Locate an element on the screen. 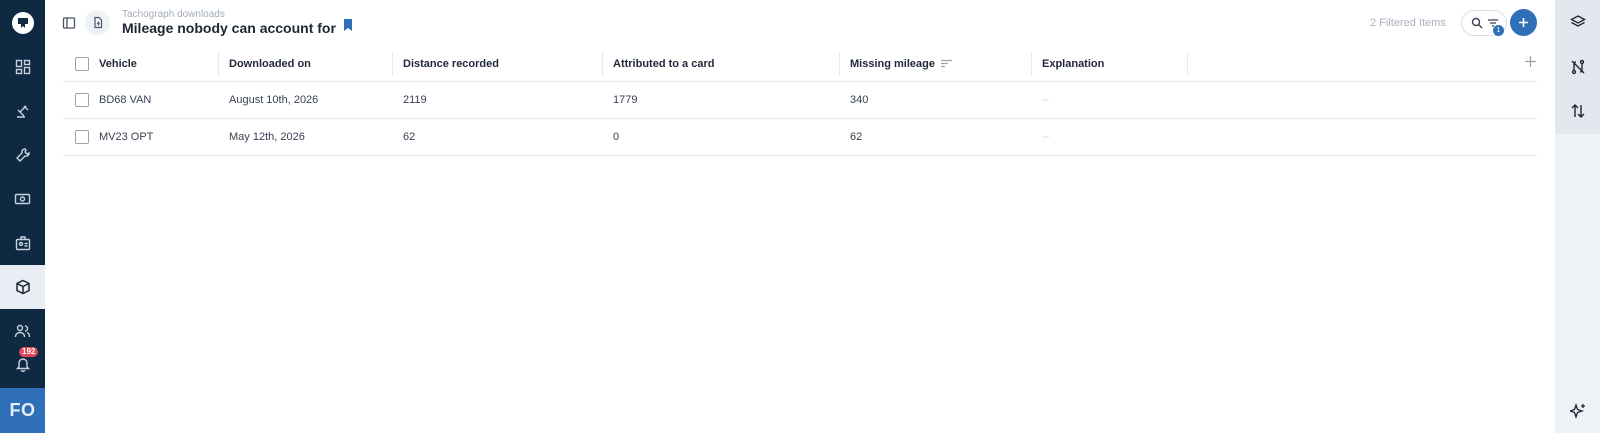  table-row: MV23 OPT May 12th, 2026 62 0 62 -- is located at coordinates (800, 137).